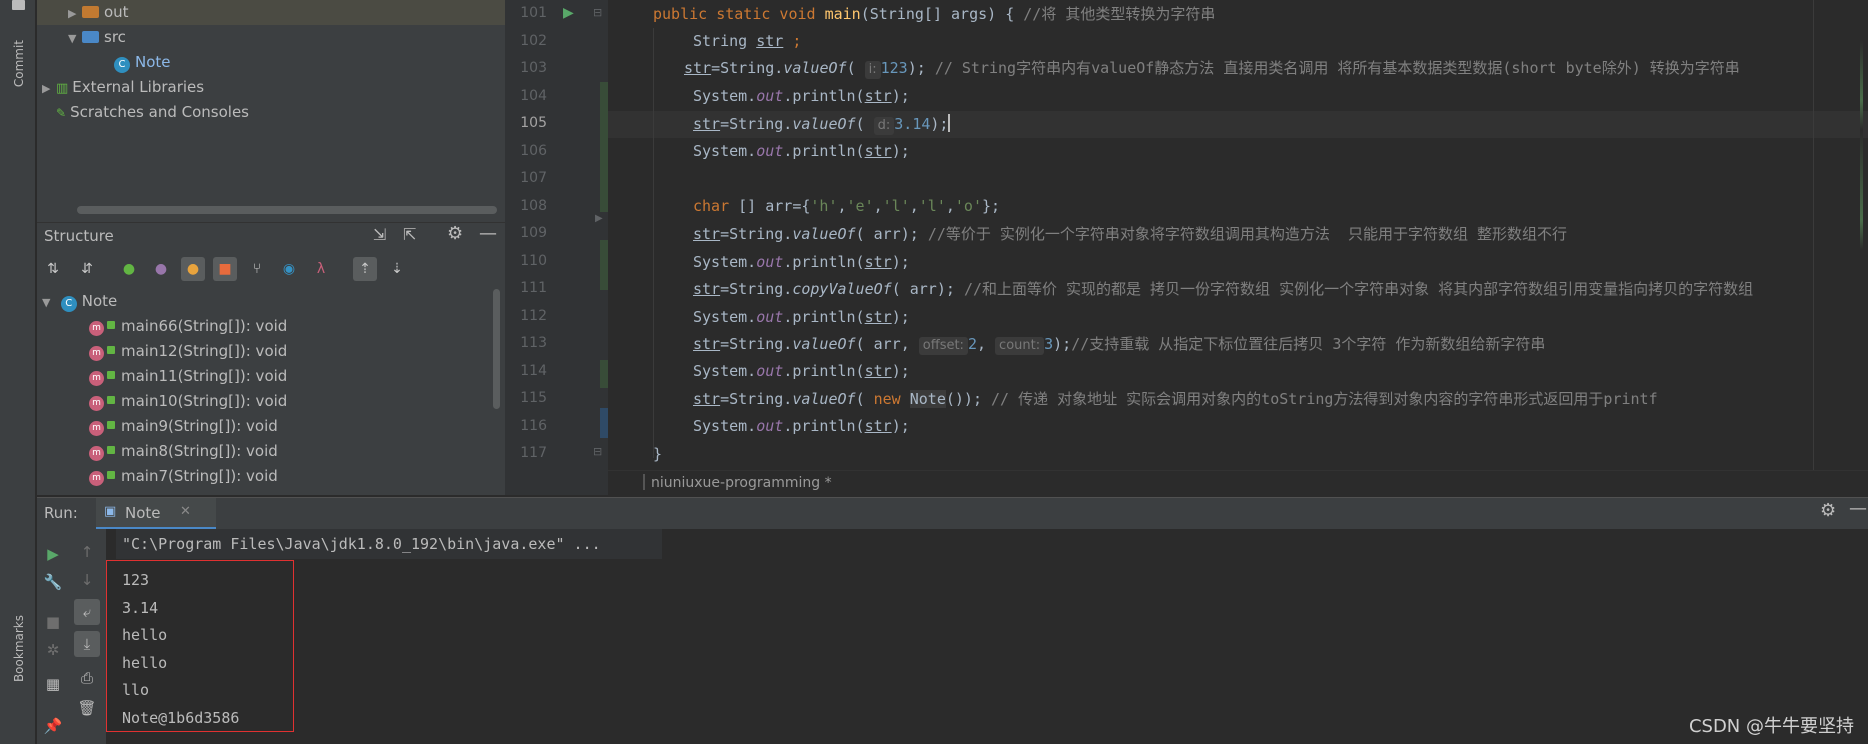 This screenshot has height=744, width=1868. Describe the element at coordinates (271, 12) in the screenshot. I see `tree-item-out: ▶ out` at that location.